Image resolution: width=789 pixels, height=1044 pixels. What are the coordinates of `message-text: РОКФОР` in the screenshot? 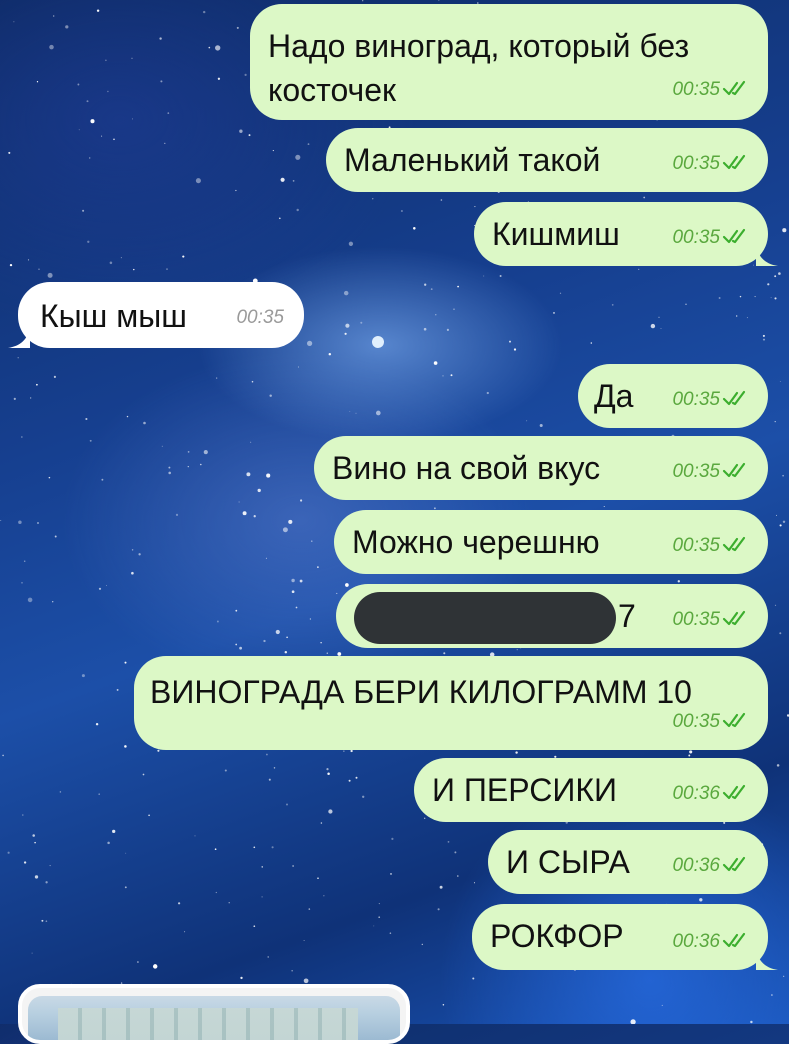 It's located at (557, 936).